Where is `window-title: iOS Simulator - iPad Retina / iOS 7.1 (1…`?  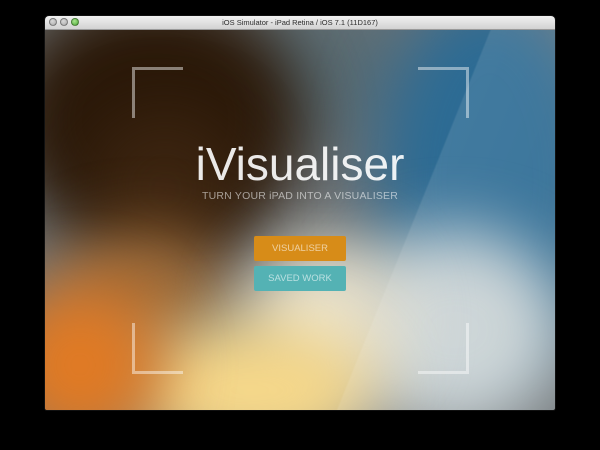 window-title: iOS Simulator - iPad Retina / iOS 7.1 (1… is located at coordinates (300, 22).